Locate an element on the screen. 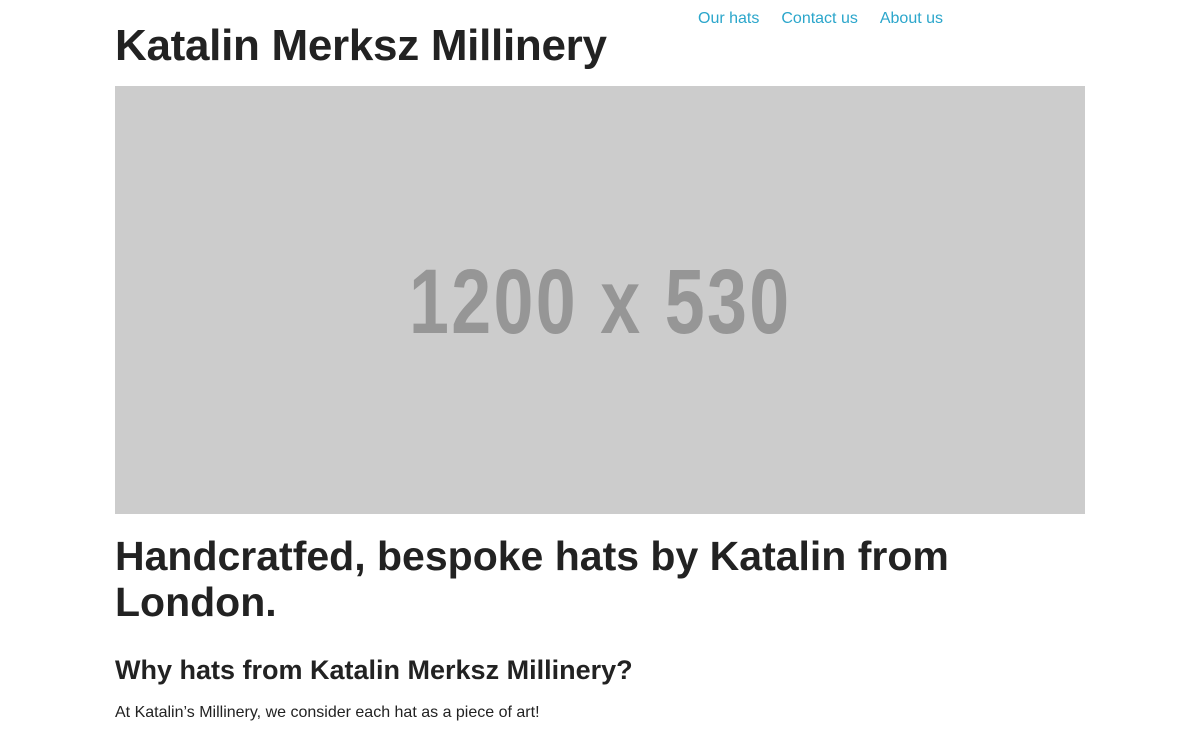  nav-item-about-us: About us is located at coordinates (911, 19).